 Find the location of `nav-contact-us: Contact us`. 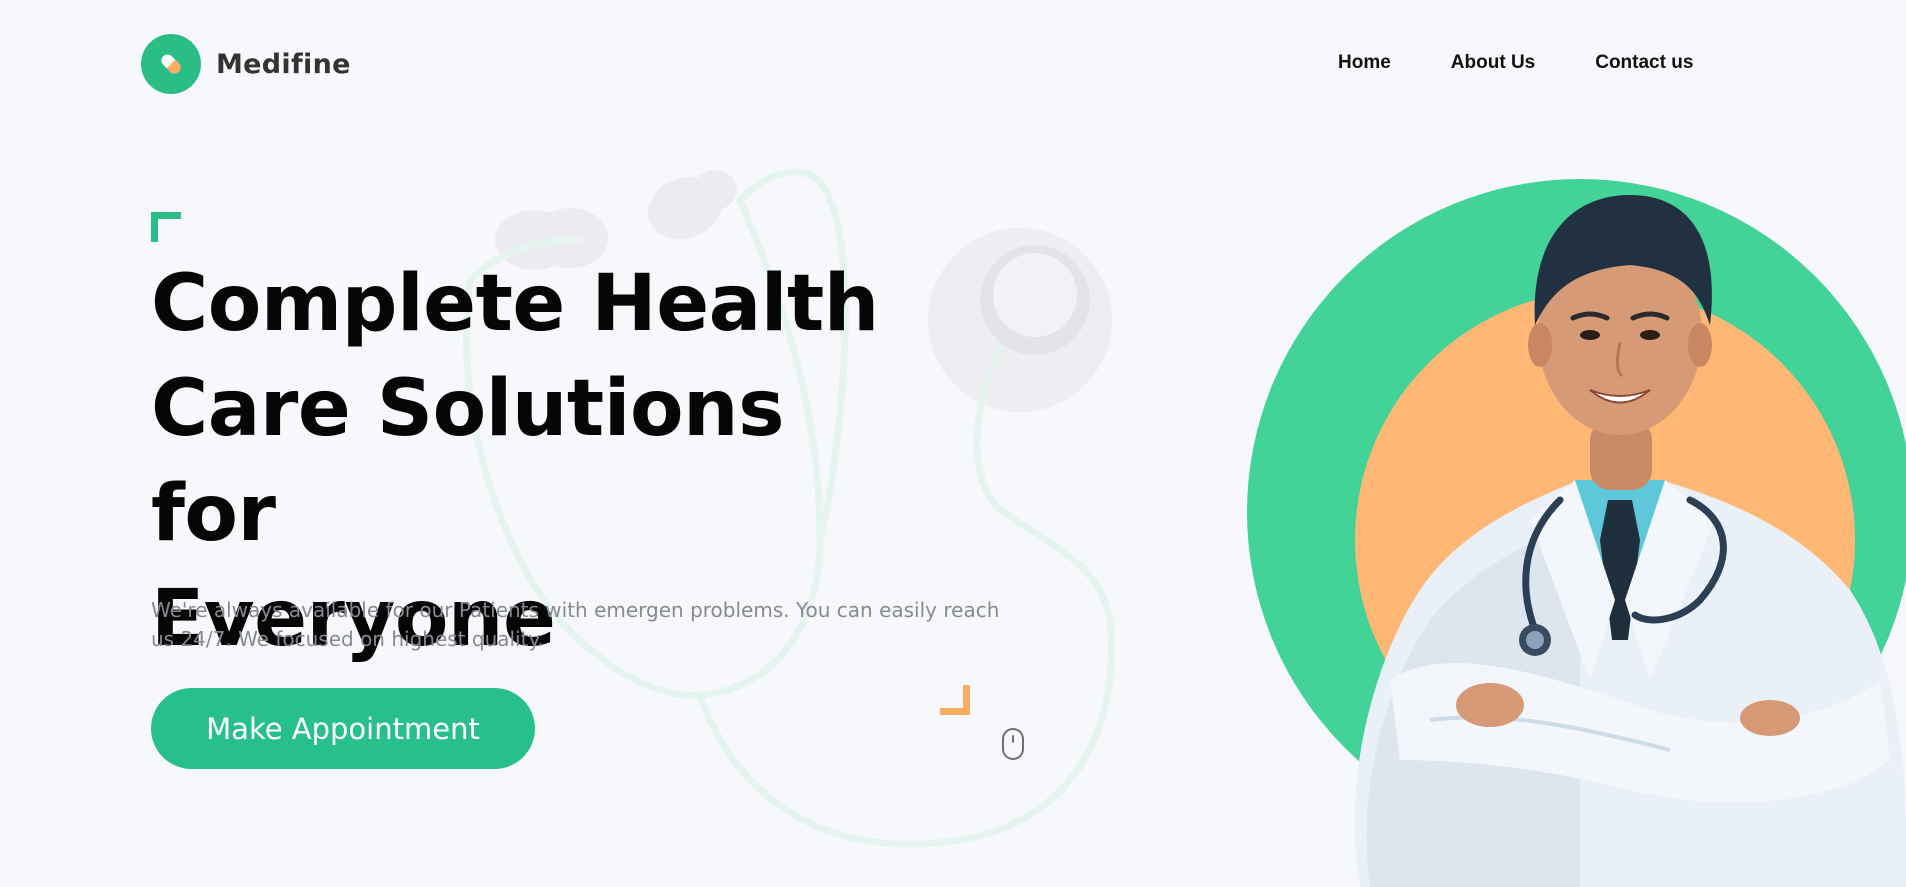

nav-contact-us: Contact us is located at coordinates (1644, 63).